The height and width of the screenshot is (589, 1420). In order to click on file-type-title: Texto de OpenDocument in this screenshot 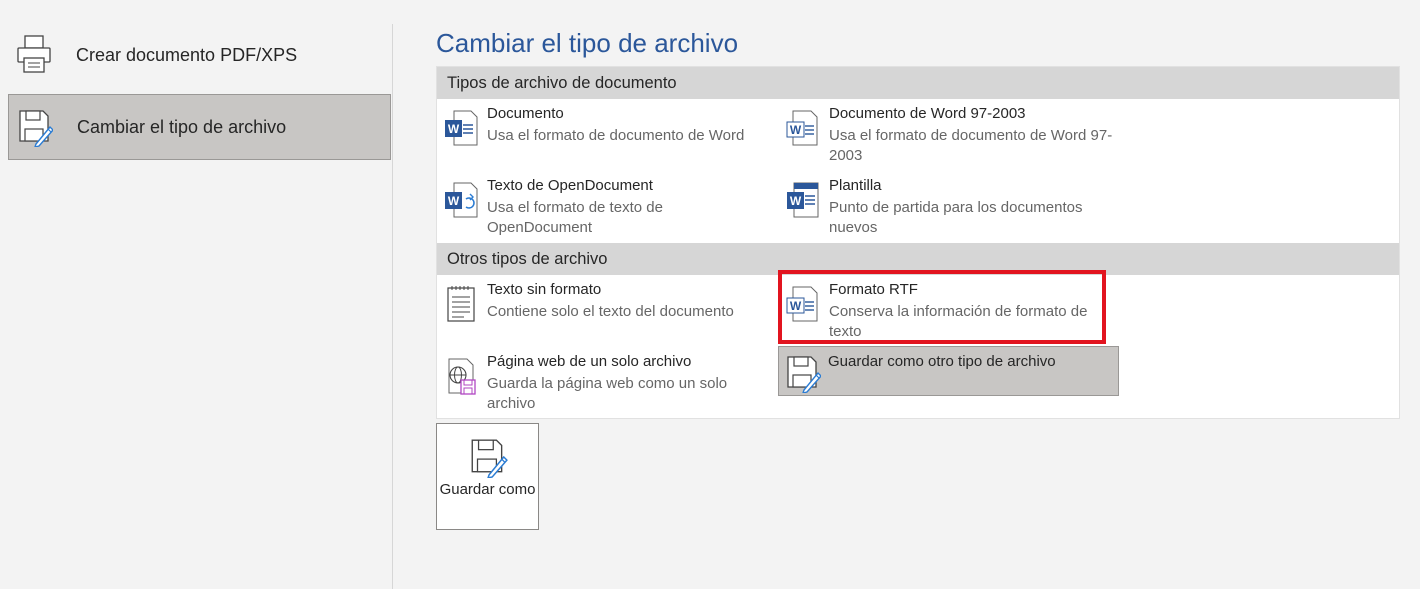, I will do `click(570, 185)`.